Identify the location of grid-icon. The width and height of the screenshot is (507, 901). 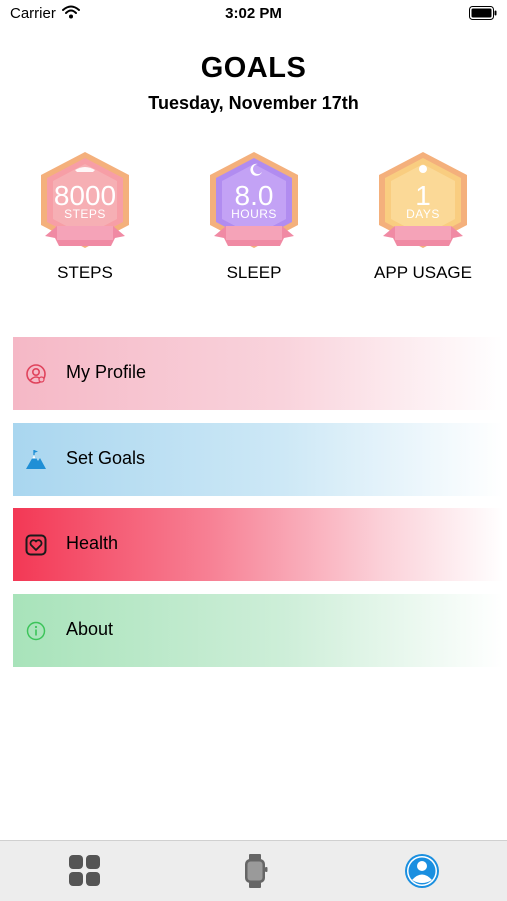
(84, 870).